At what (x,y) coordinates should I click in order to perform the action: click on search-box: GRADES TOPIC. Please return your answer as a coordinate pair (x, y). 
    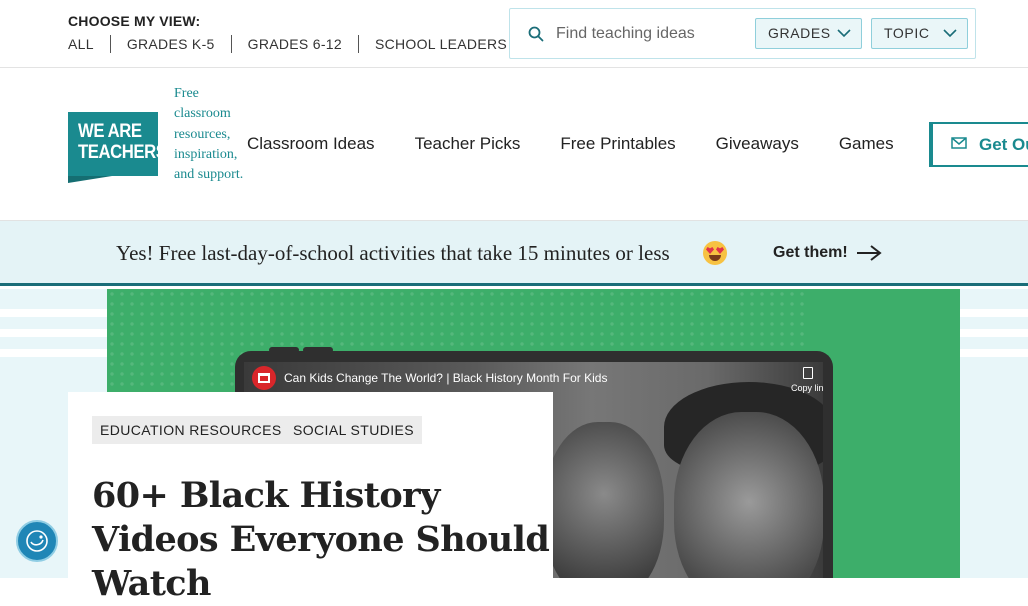
    Looking at the image, I should click on (742, 33).